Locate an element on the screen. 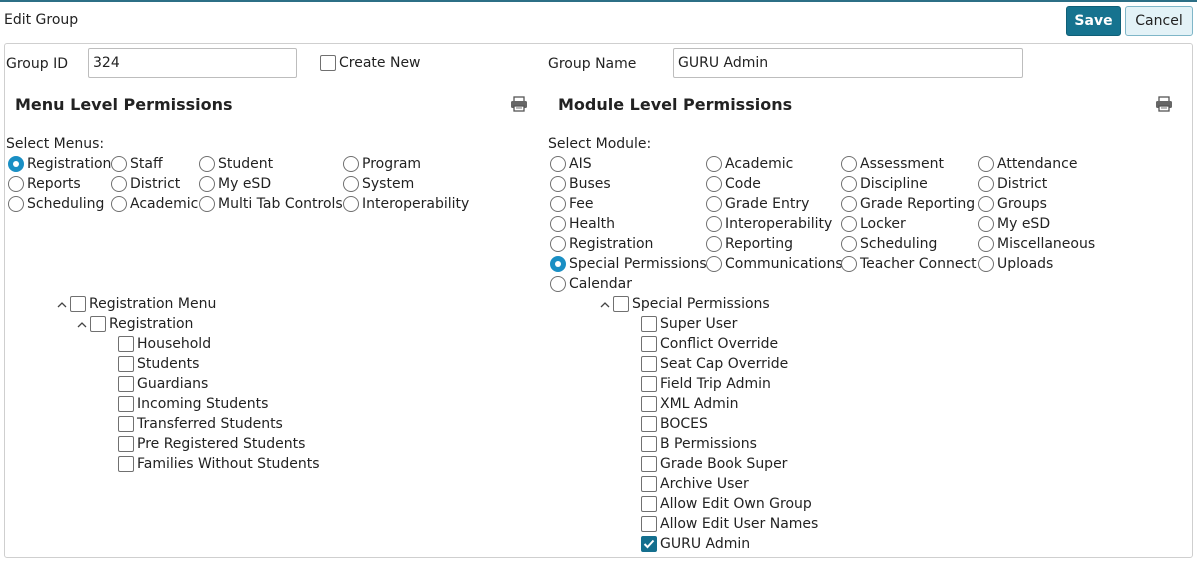 This screenshot has height=562, width=1197. radio-ais: AIS is located at coordinates (571, 164).